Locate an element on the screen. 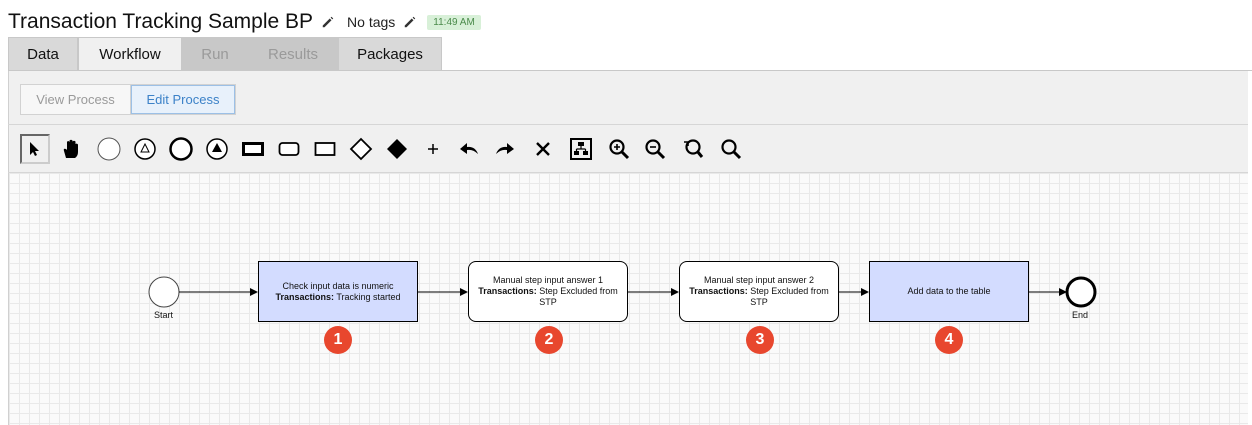 The image size is (1252, 425). task-title: Manual step input answer 2 is located at coordinates (759, 280).